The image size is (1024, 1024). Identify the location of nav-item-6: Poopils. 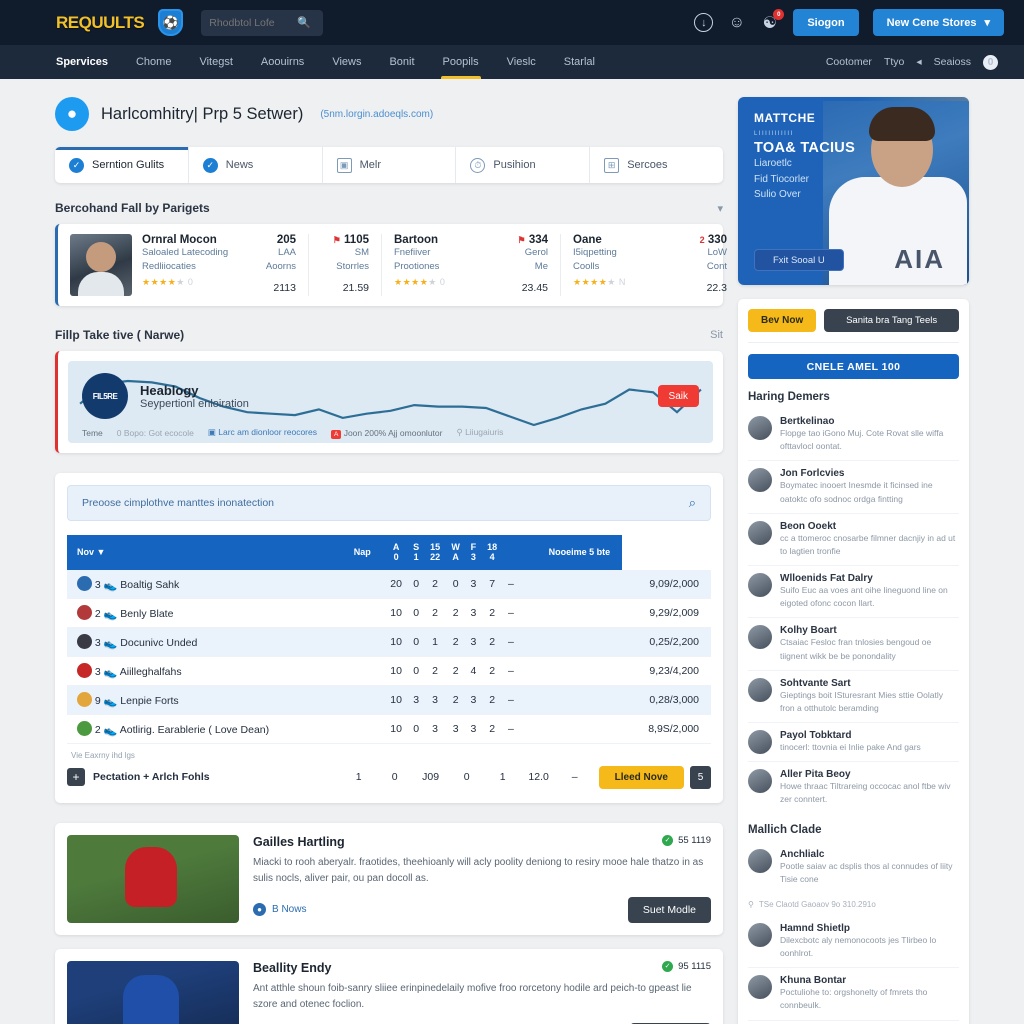
(461, 62).